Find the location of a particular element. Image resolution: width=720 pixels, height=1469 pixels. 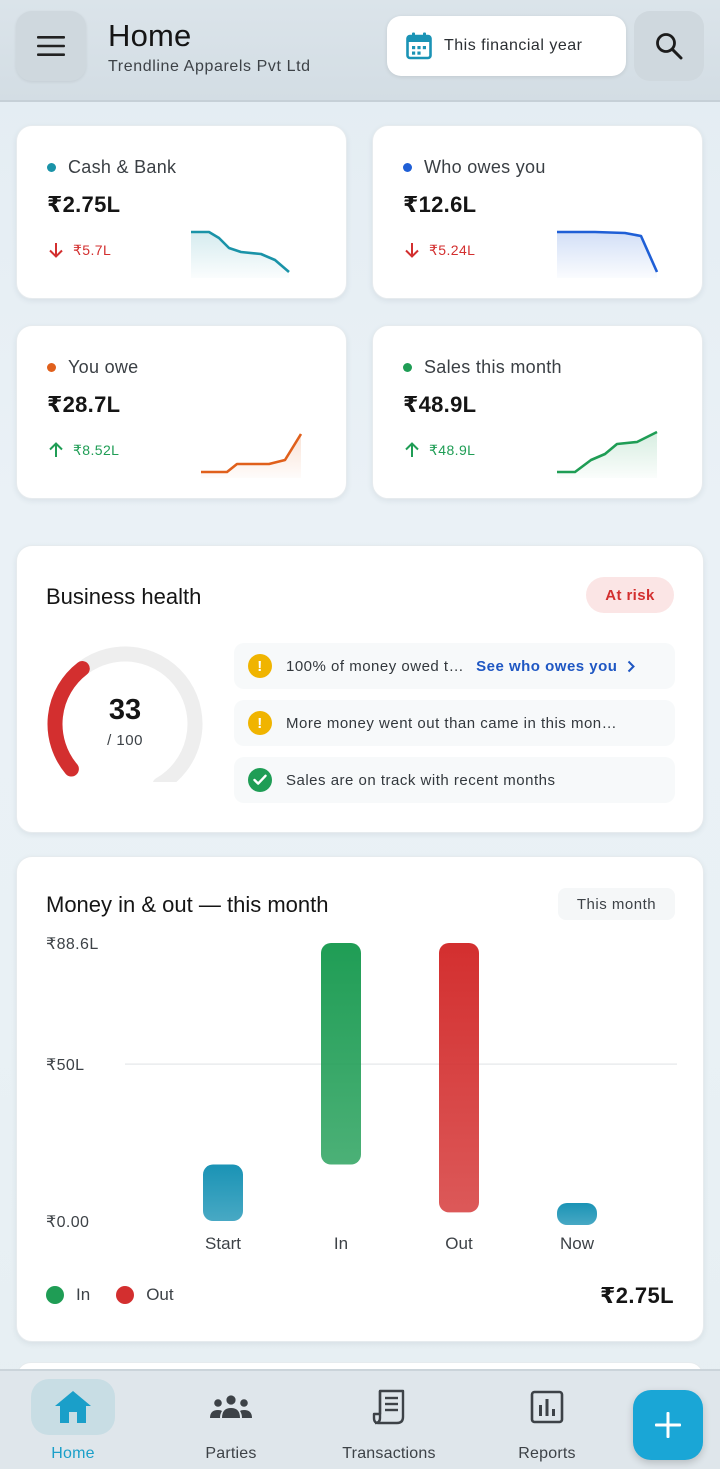

nav-transactions: Transactions is located at coordinates (389, 1421).